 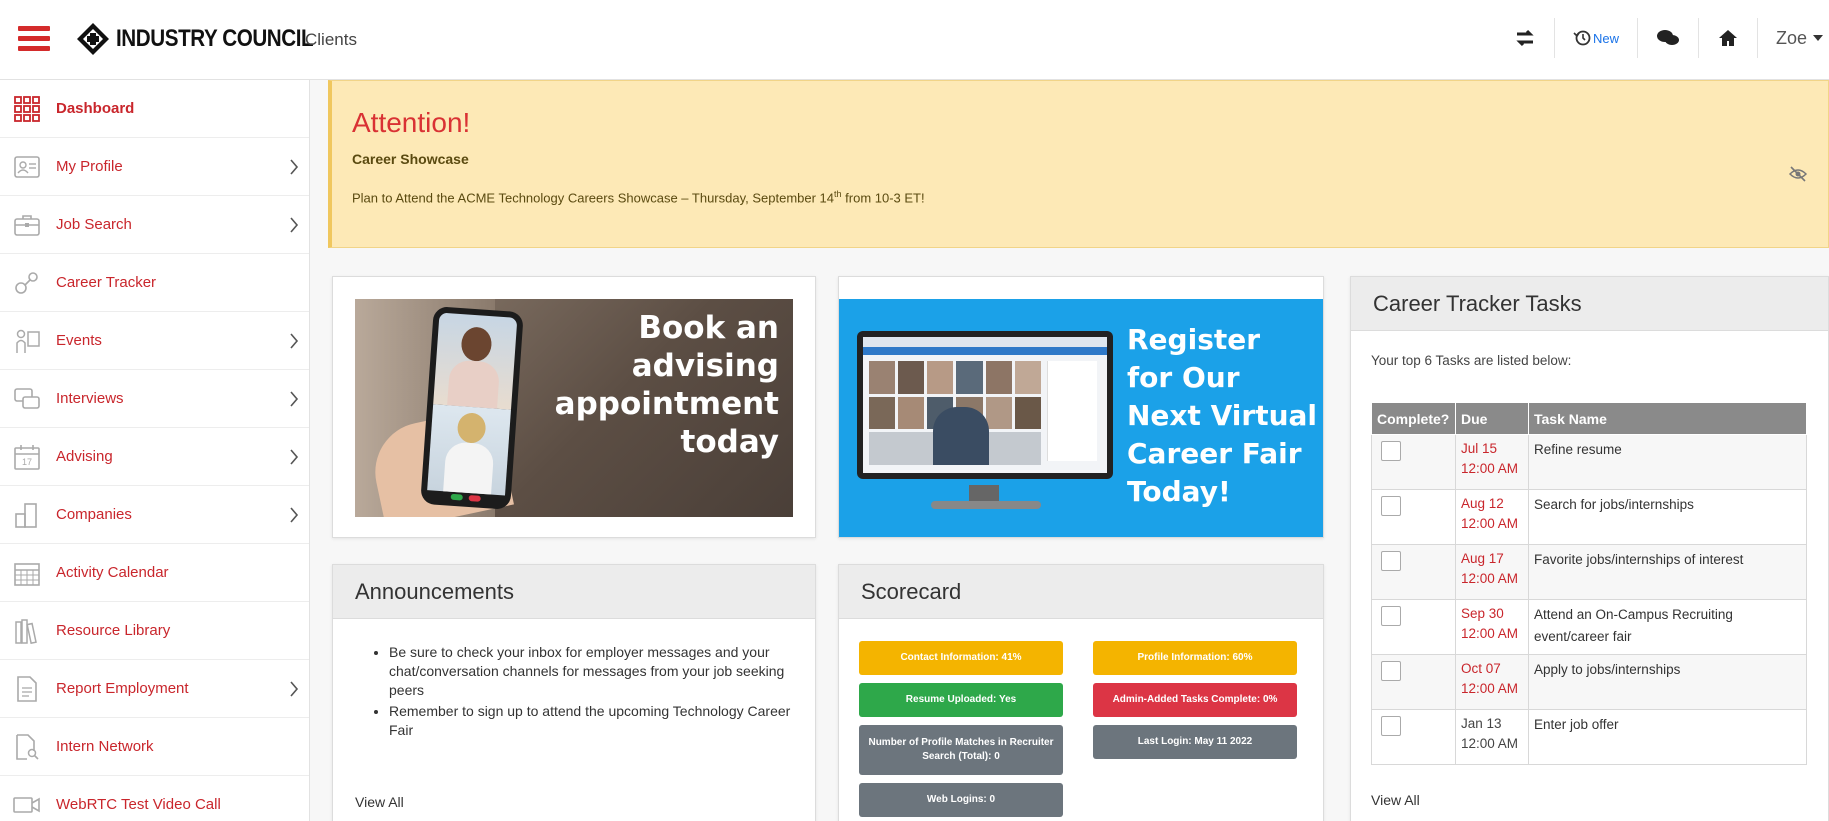 What do you see at coordinates (154, 167) in the screenshot?
I see `sidebar-item-my-profile: My Profile` at bounding box center [154, 167].